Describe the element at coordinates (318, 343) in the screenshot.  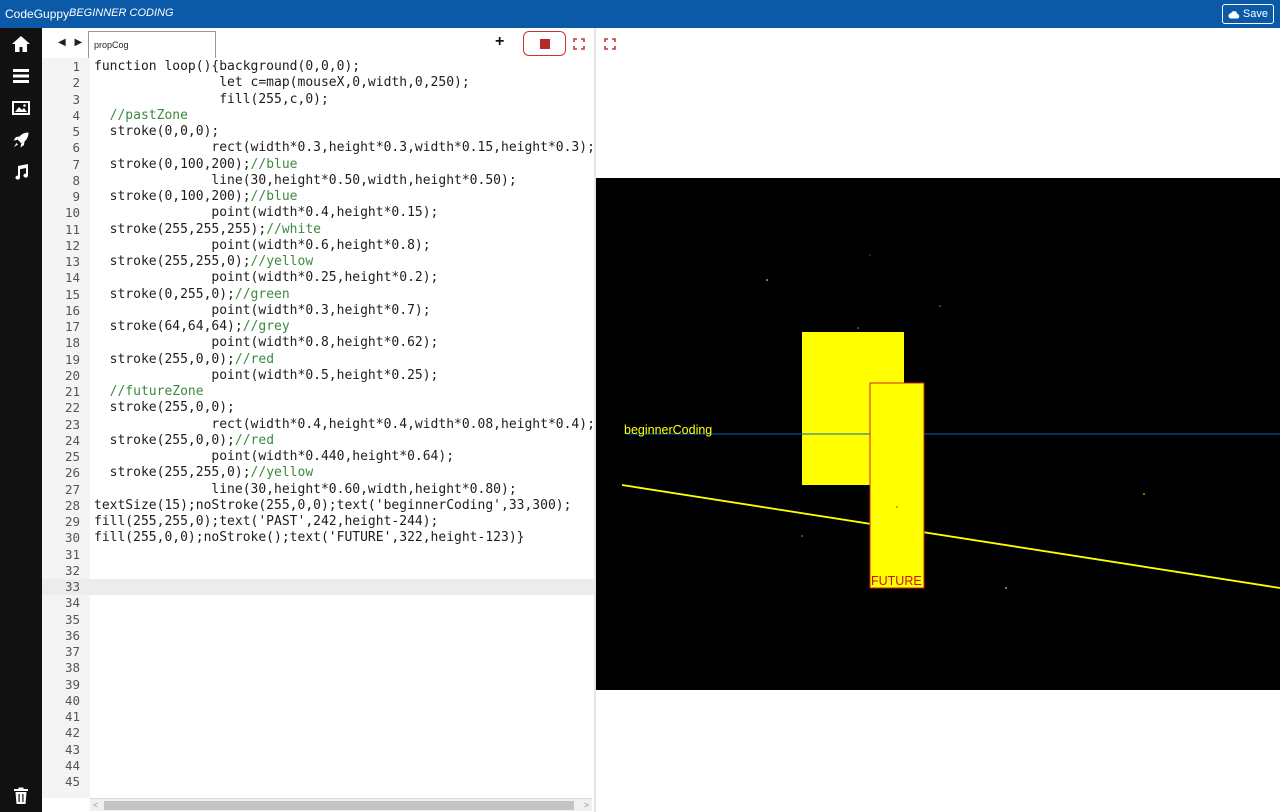
I see `code-line: 18 point(width*0.8,height*0.62);` at that location.